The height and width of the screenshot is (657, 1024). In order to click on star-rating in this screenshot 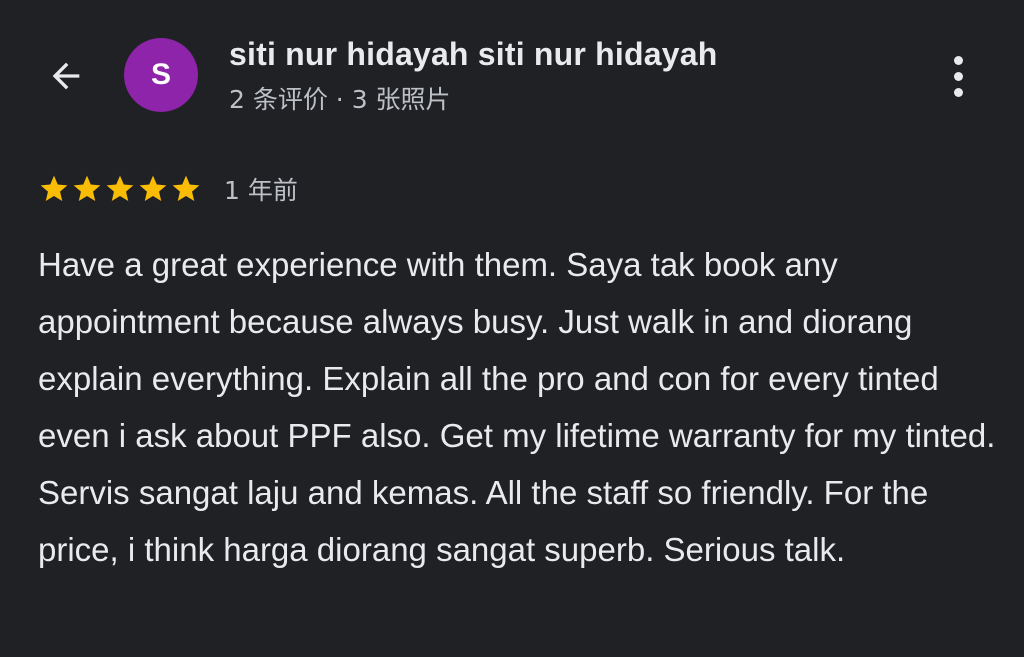, I will do `click(120, 189)`.